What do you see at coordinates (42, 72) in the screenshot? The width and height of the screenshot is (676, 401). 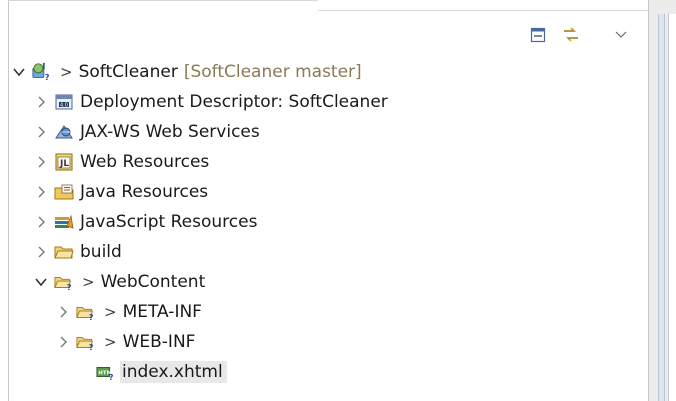 I see `web-project-icon: ?` at bounding box center [42, 72].